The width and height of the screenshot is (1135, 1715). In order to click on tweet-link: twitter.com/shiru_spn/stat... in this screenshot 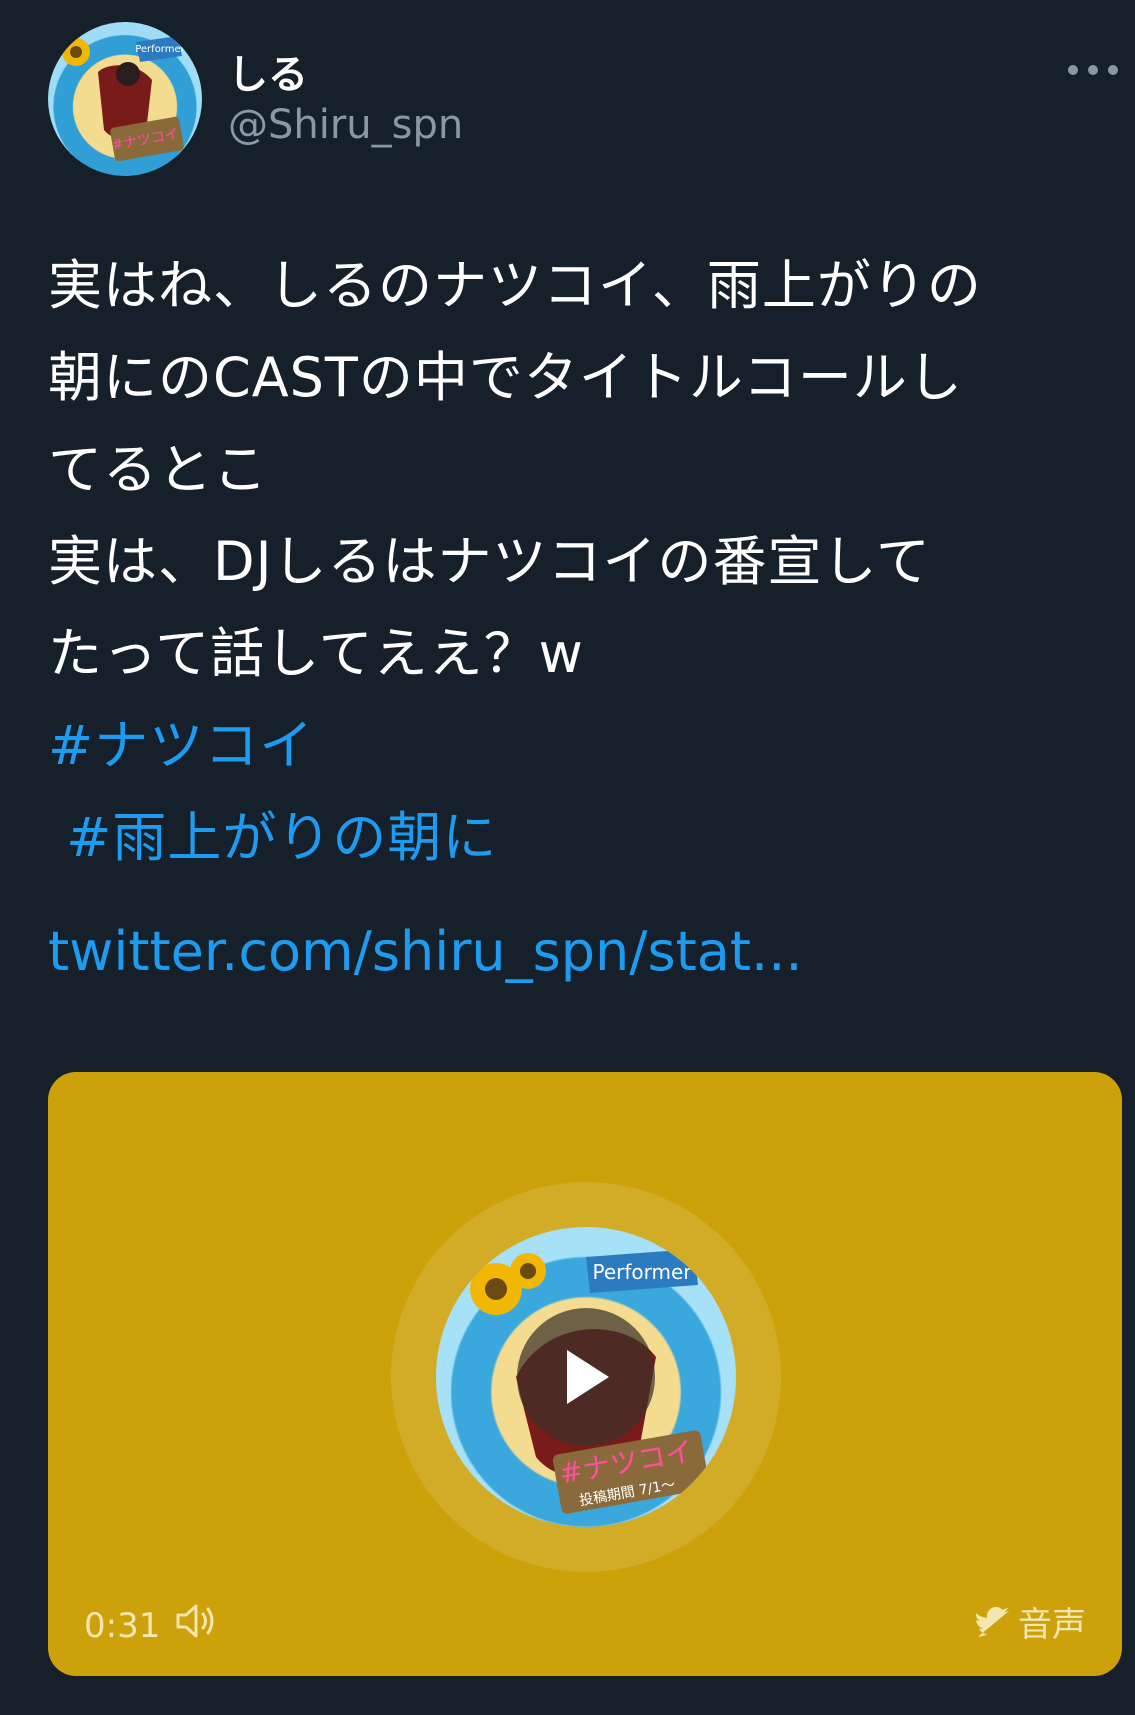, I will do `click(425, 951)`.